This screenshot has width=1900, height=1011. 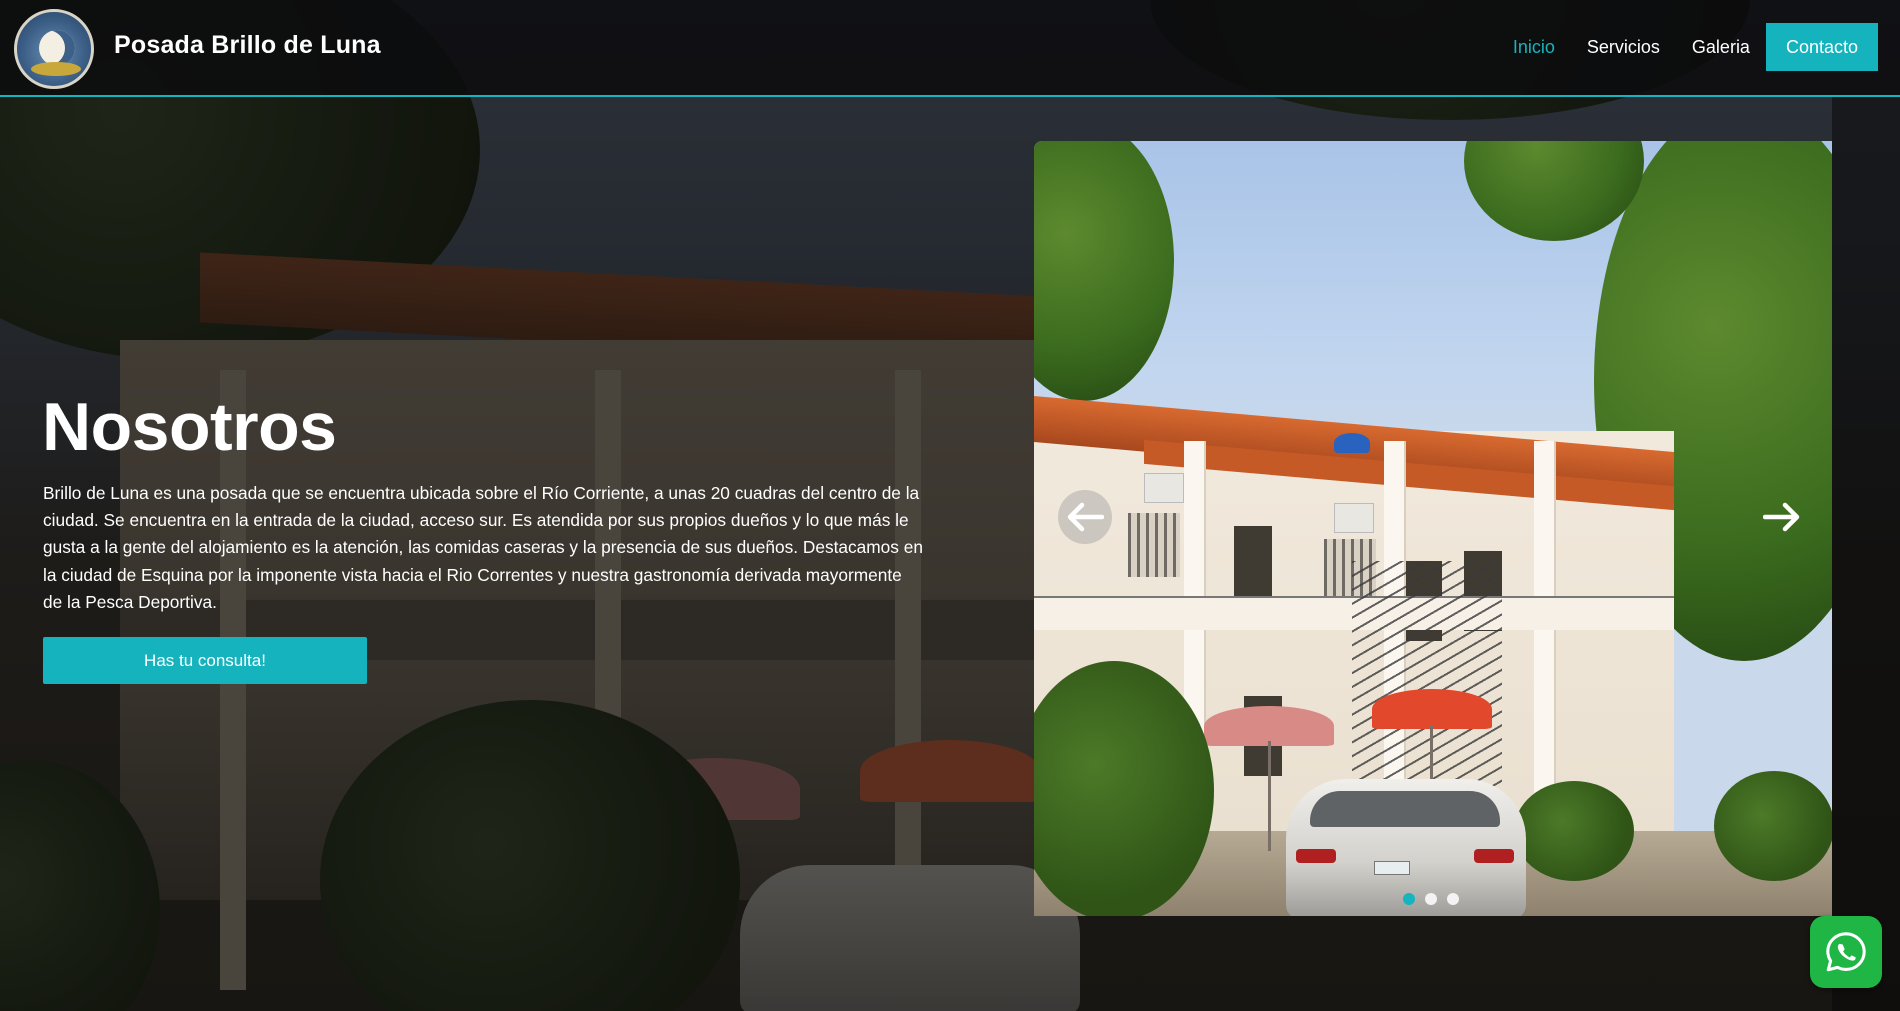 I want to click on posada-logo, so click(x=54, y=49).